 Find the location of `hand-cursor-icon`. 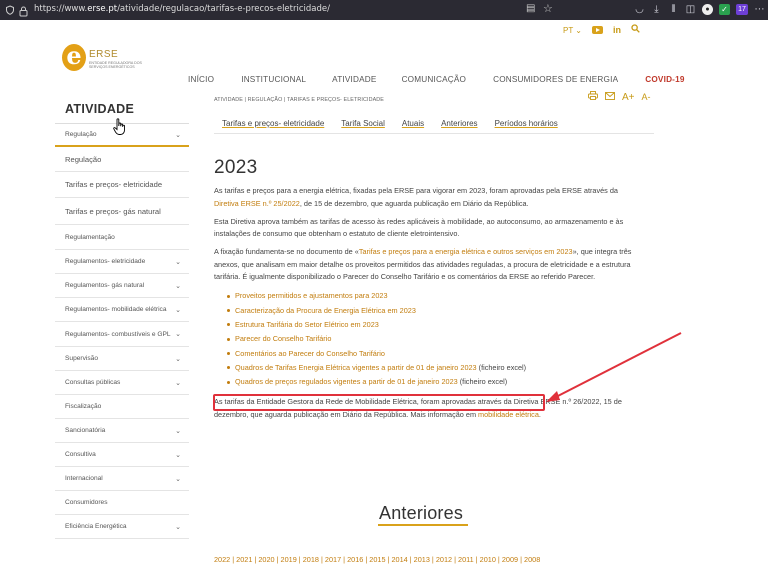

hand-cursor-icon is located at coordinates (120, 127).